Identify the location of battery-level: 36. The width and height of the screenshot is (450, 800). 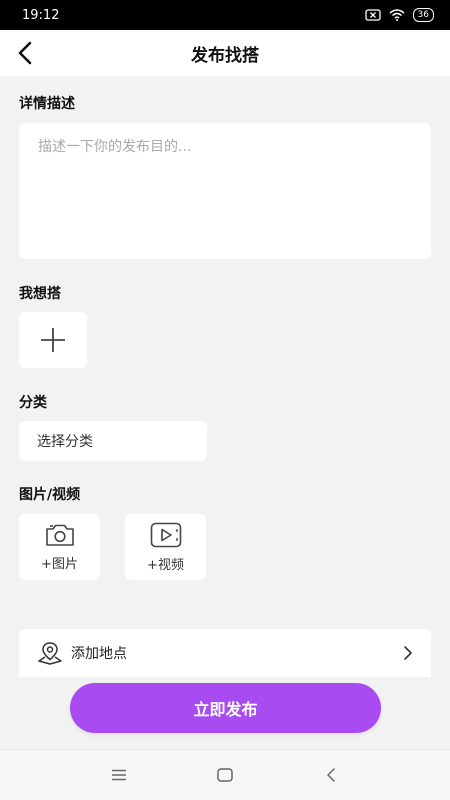
(423, 15).